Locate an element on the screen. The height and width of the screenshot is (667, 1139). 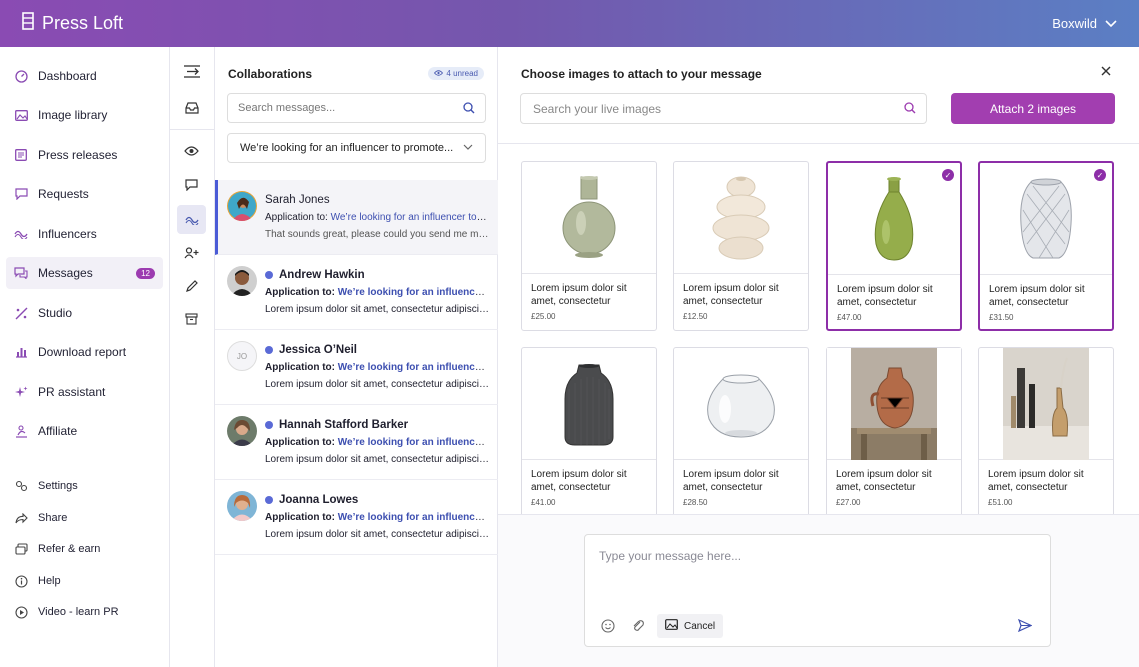
nav-settings: Settings is located at coordinates (84, 486).